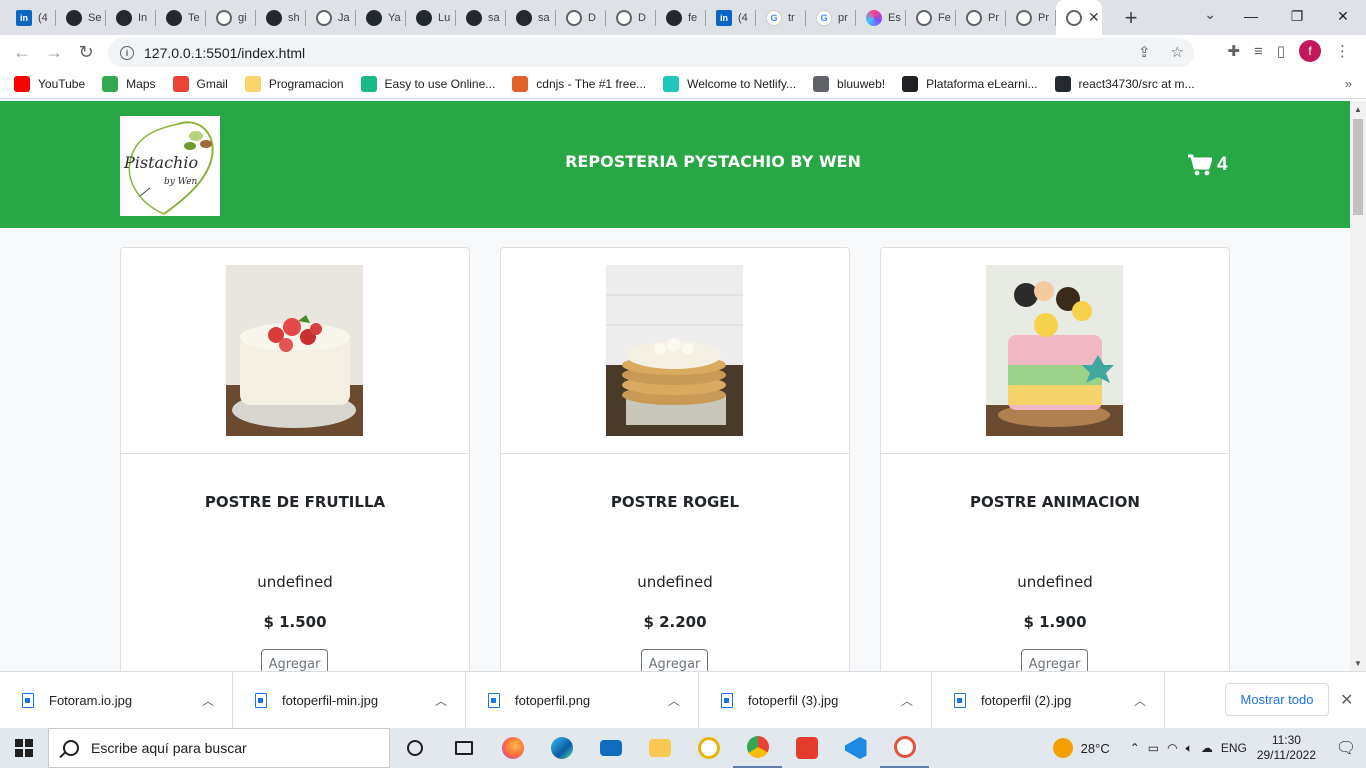 This screenshot has width=1366, height=768. Describe the element at coordinates (855, 748) in the screenshot. I see `vscode-icon` at that location.